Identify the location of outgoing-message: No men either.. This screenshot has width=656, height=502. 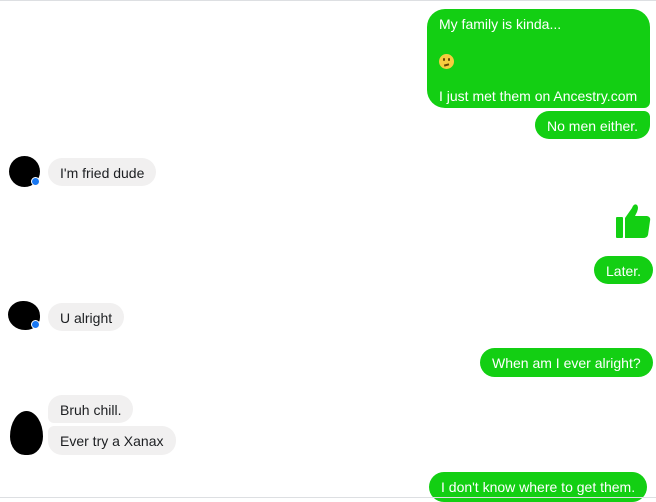
(593, 125).